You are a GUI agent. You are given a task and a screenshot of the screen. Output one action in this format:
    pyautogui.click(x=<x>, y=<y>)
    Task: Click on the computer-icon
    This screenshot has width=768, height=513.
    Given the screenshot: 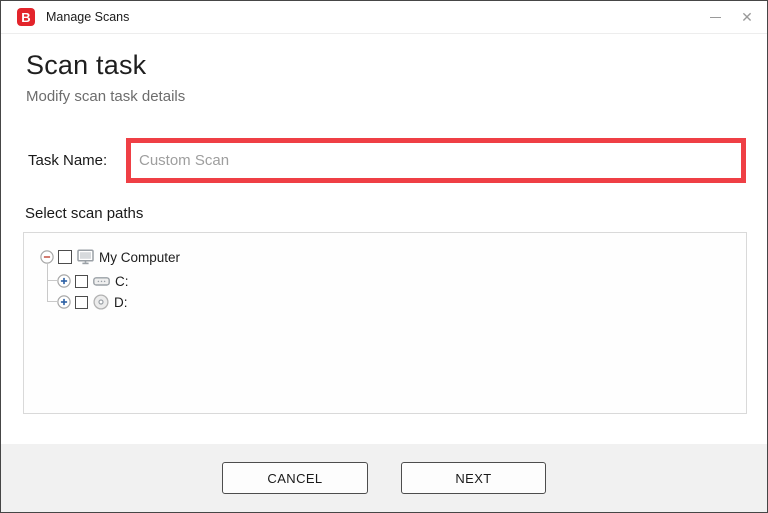 What is the action you would take?
    pyautogui.click(x=85, y=257)
    